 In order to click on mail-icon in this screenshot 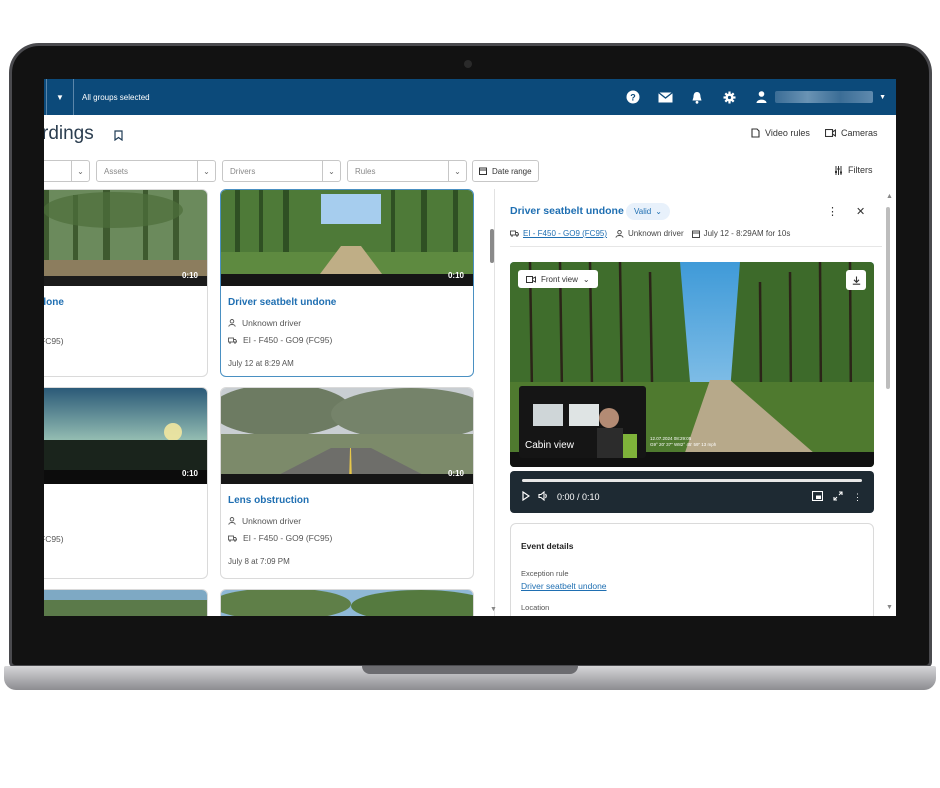, I will do `click(665, 97)`.